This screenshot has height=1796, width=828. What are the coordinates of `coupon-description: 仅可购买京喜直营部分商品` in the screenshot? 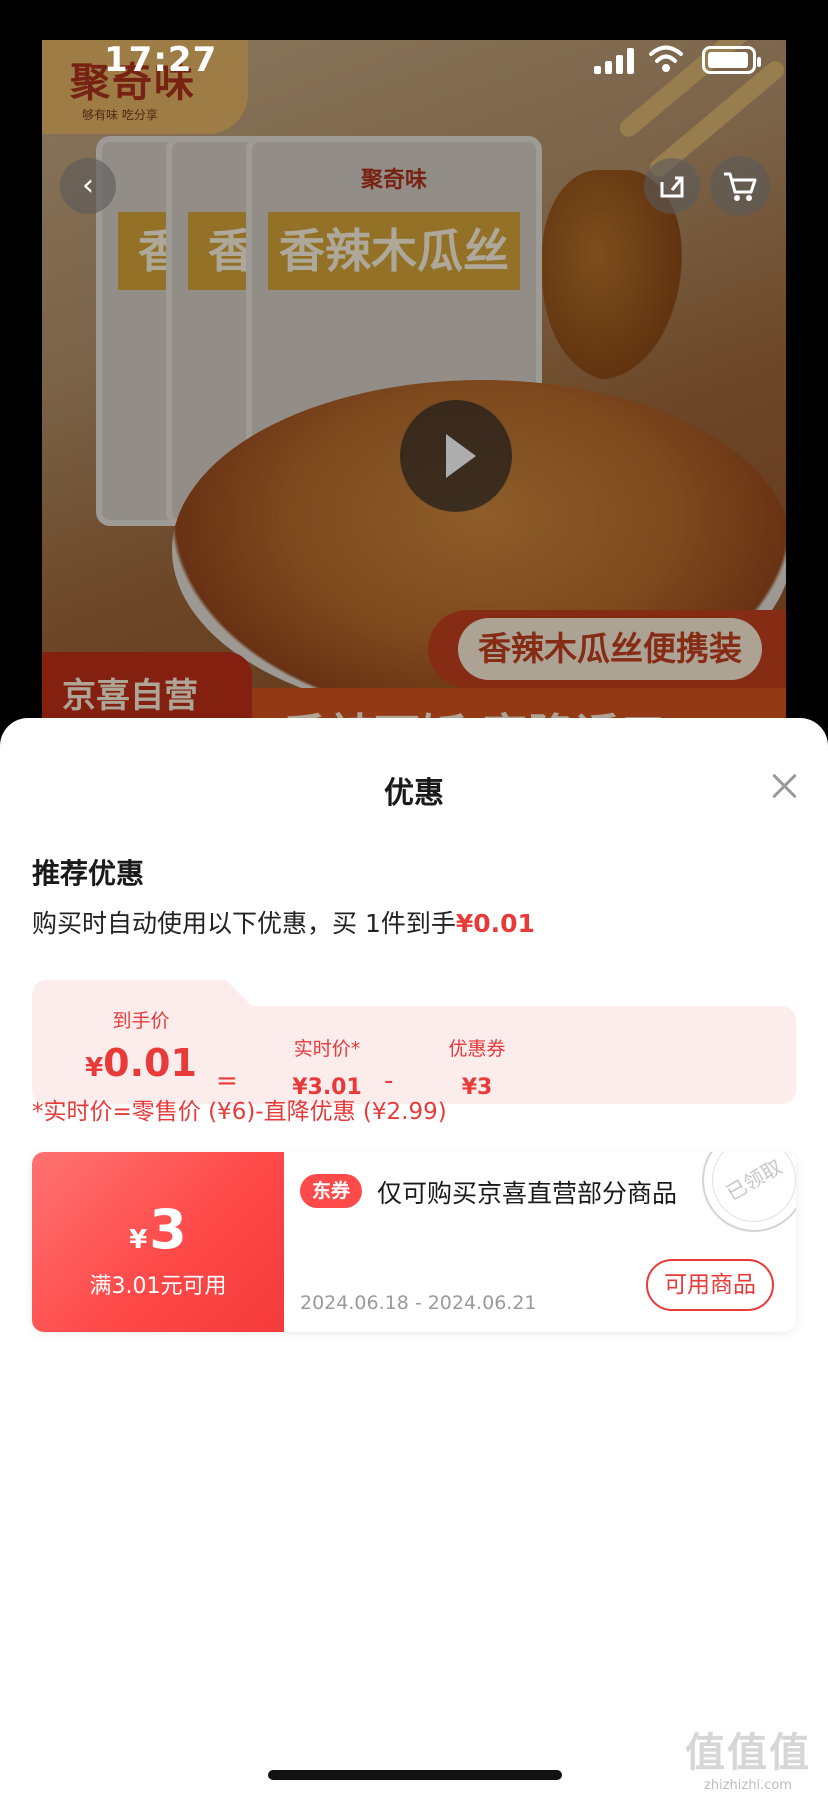 It's located at (527, 1193).